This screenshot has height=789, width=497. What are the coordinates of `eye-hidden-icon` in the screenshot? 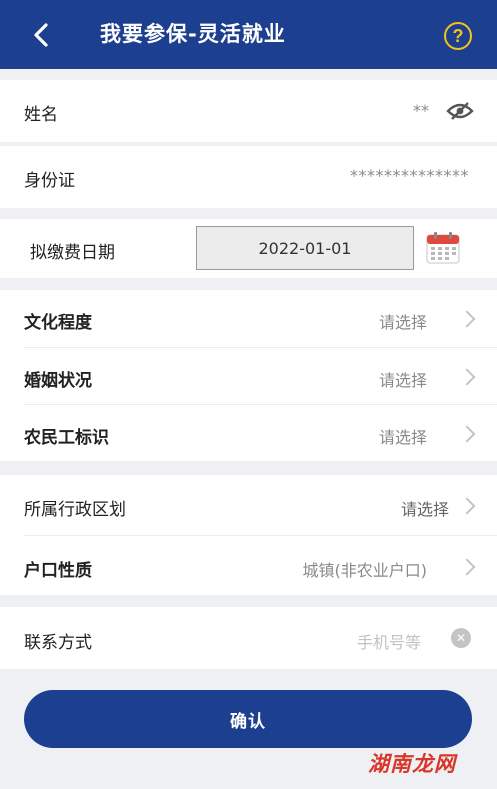 It's located at (460, 111).